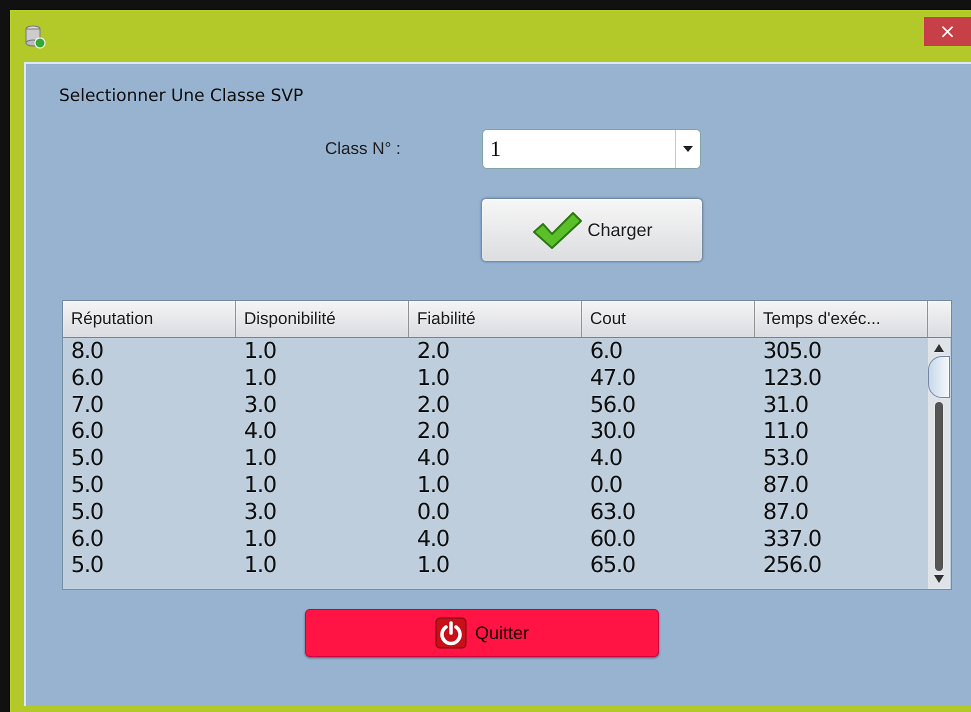 This screenshot has height=712, width=971. What do you see at coordinates (35, 37) in the screenshot?
I see `database-icon` at bounding box center [35, 37].